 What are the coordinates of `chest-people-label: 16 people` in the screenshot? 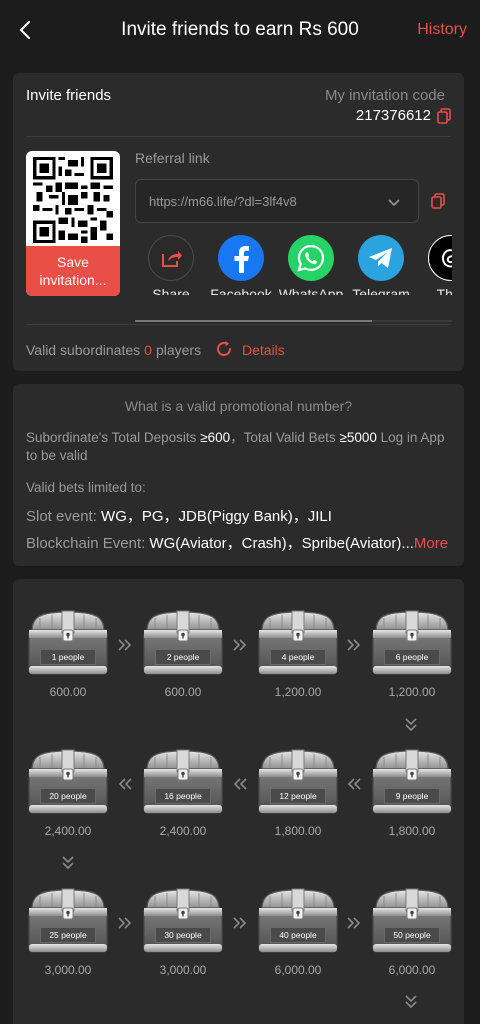 It's located at (183, 796).